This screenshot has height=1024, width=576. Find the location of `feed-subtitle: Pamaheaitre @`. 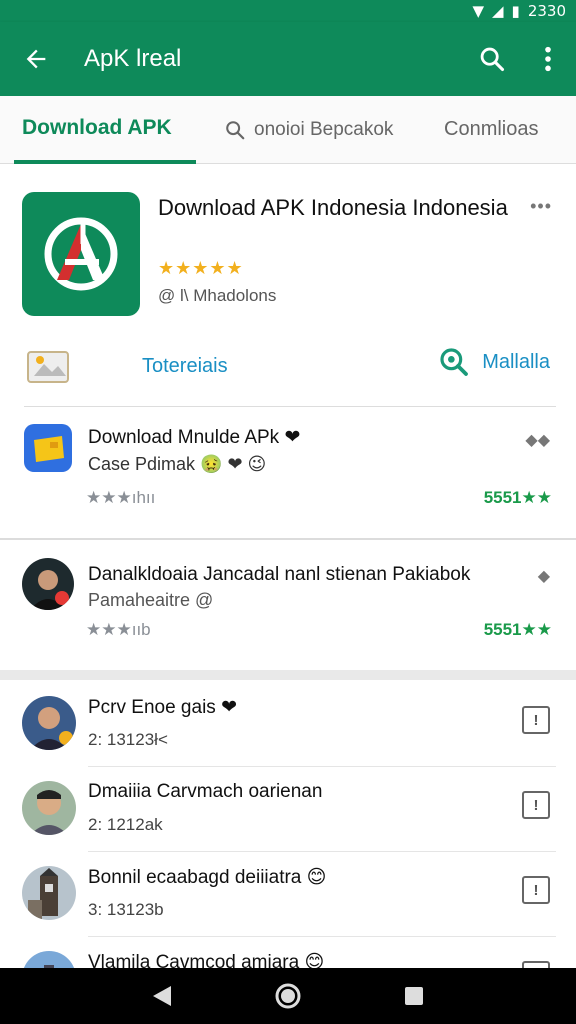

feed-subtitle: Pamaheaitre @ is located at coordinates (151, 600).